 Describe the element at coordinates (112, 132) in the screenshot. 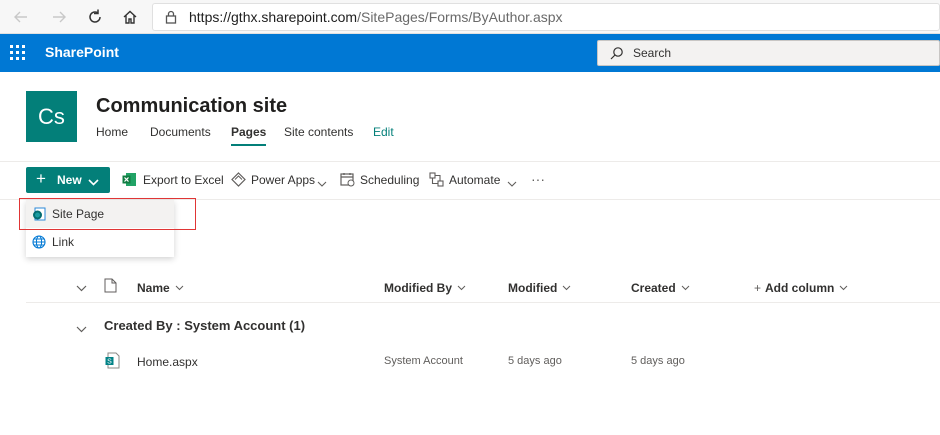

I see `nav-home: Home` at that location.